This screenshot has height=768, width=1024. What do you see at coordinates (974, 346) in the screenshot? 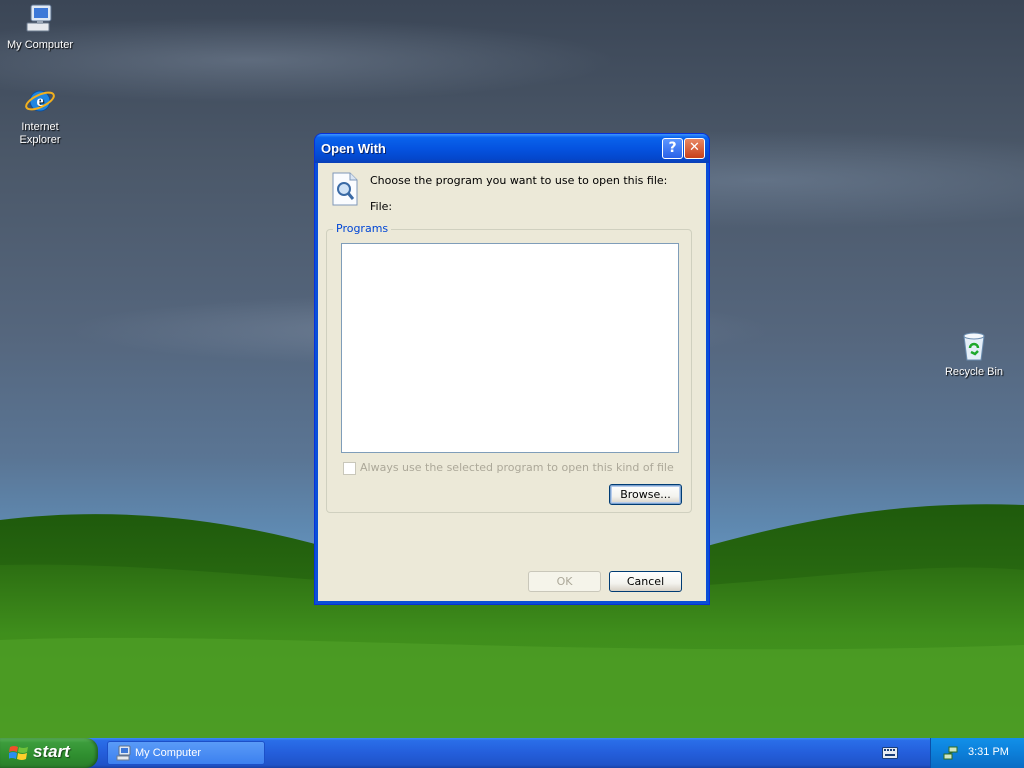
I see `recycle-bin-icon` at bounding box center [974, 346].